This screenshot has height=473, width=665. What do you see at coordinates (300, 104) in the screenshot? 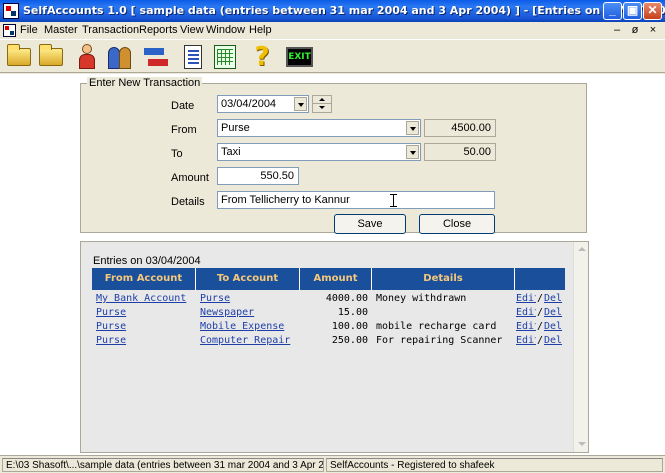
I see `date-dropdown-icon` at bounding box center [300, 104].